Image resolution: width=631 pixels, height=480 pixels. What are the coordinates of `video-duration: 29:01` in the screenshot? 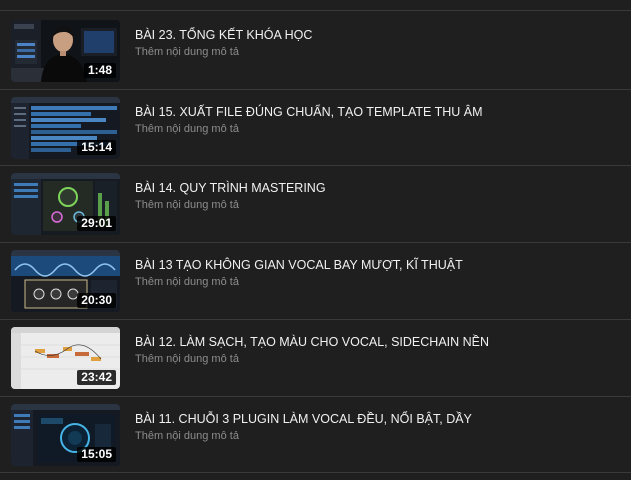 It's located at (96, 223).